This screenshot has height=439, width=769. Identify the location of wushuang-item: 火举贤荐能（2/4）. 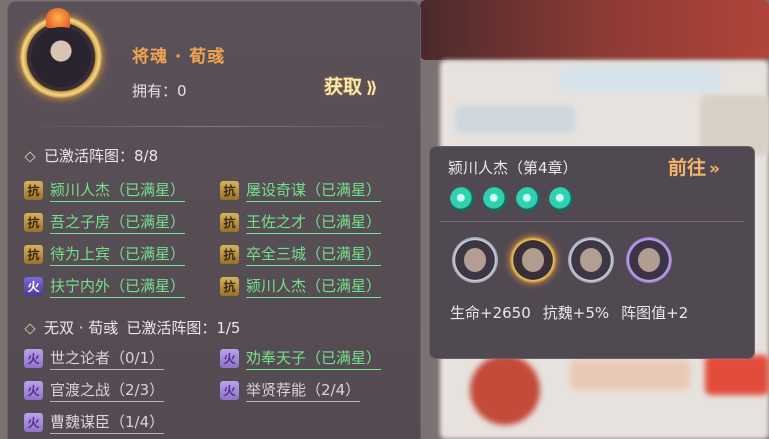
(290, 390).